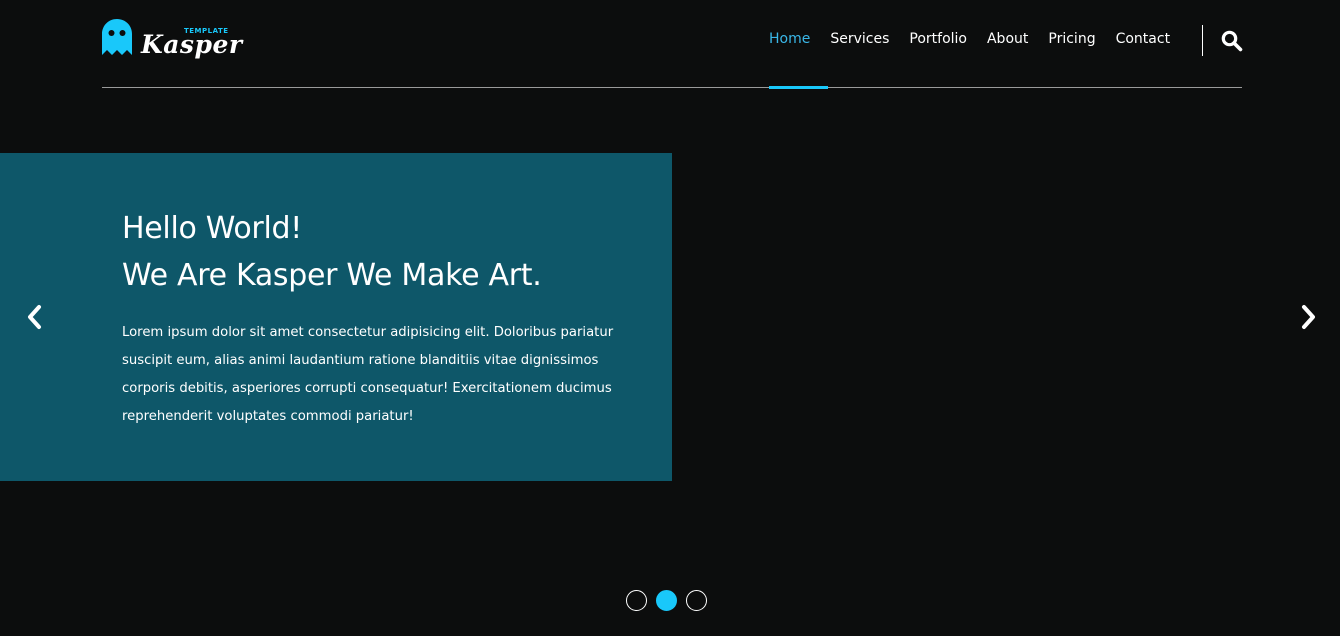  I want to click on nav-active-indicator, so click(798, 87).